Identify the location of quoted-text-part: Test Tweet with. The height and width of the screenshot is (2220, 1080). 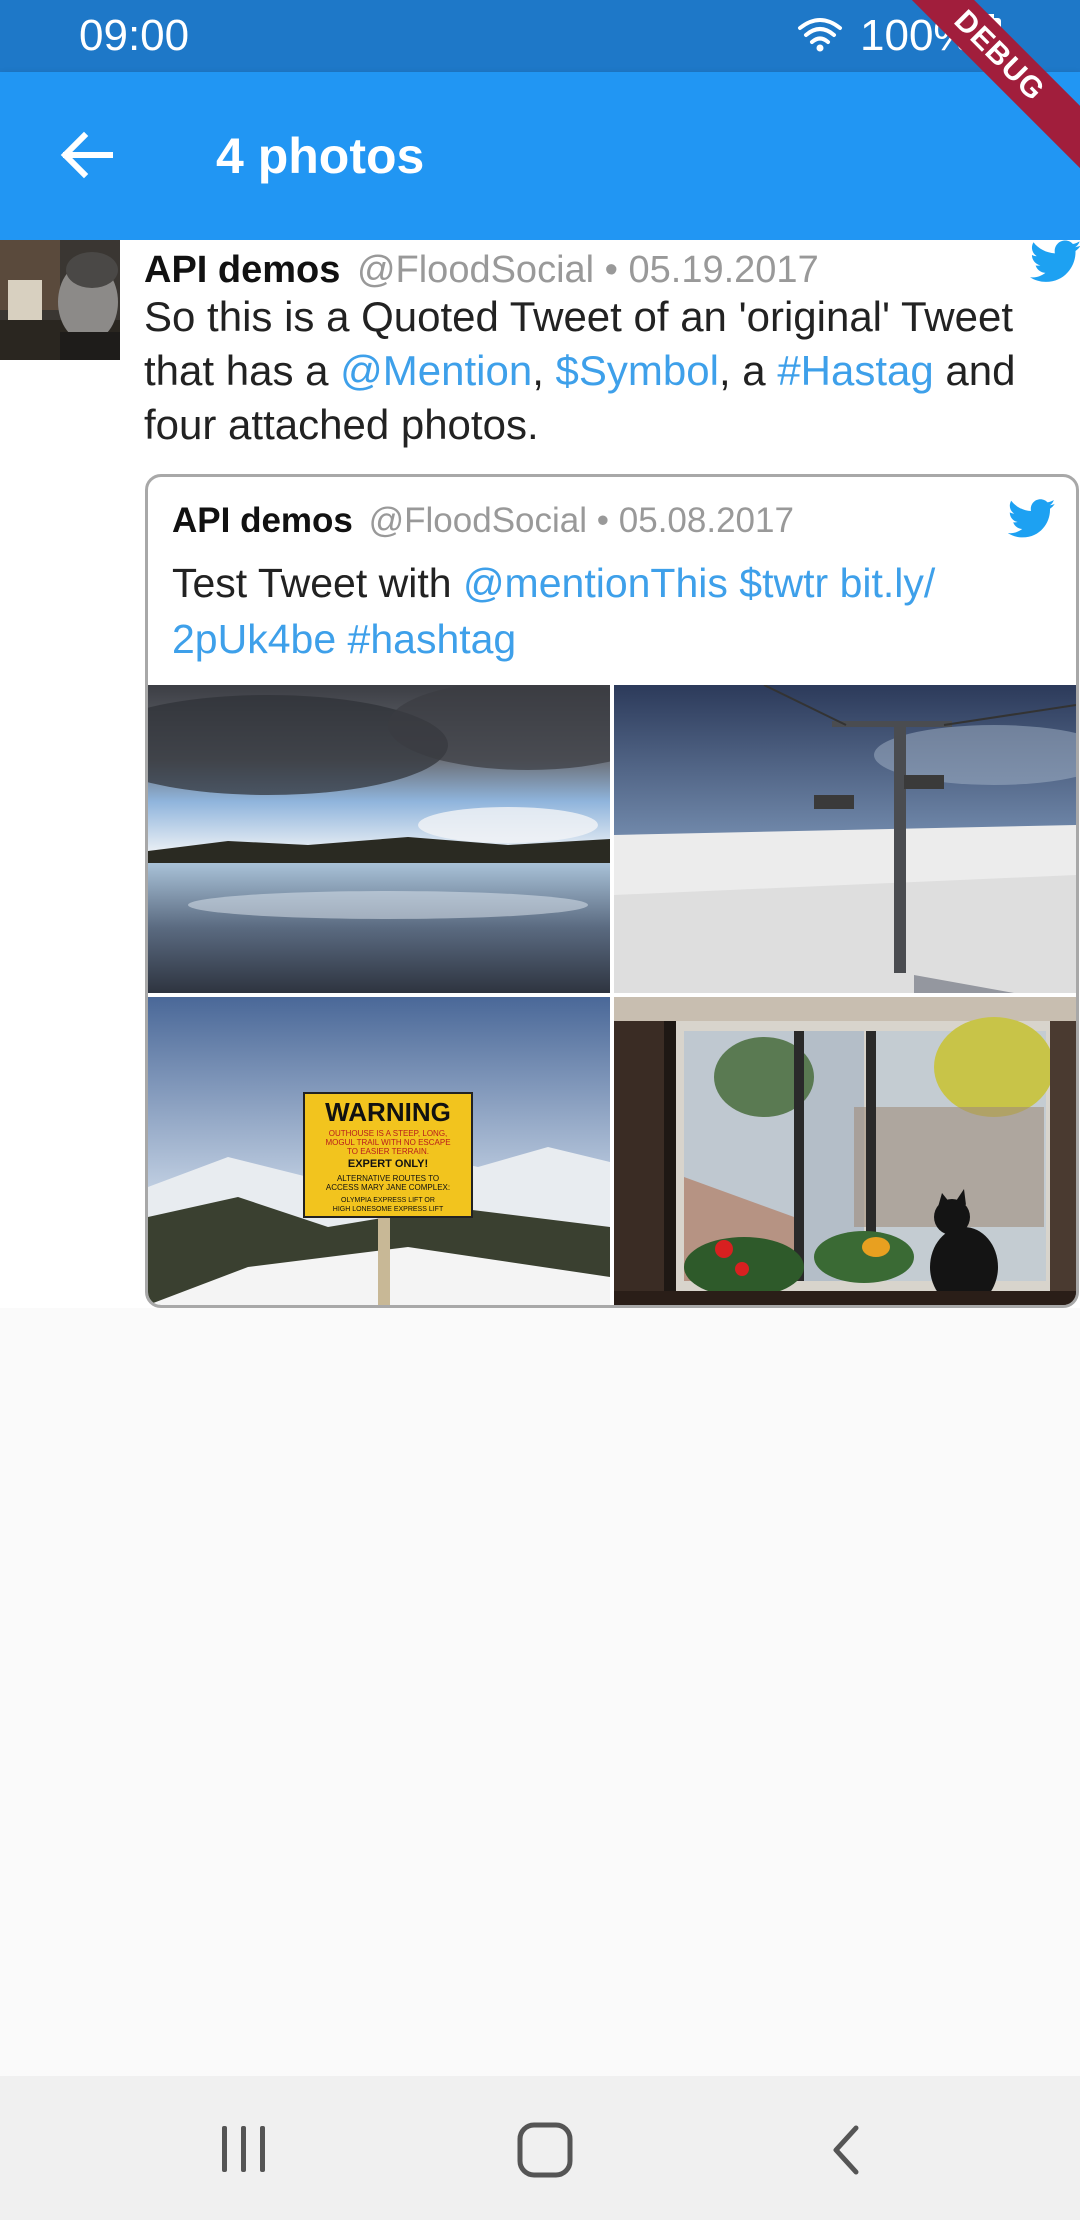
(317, 583).